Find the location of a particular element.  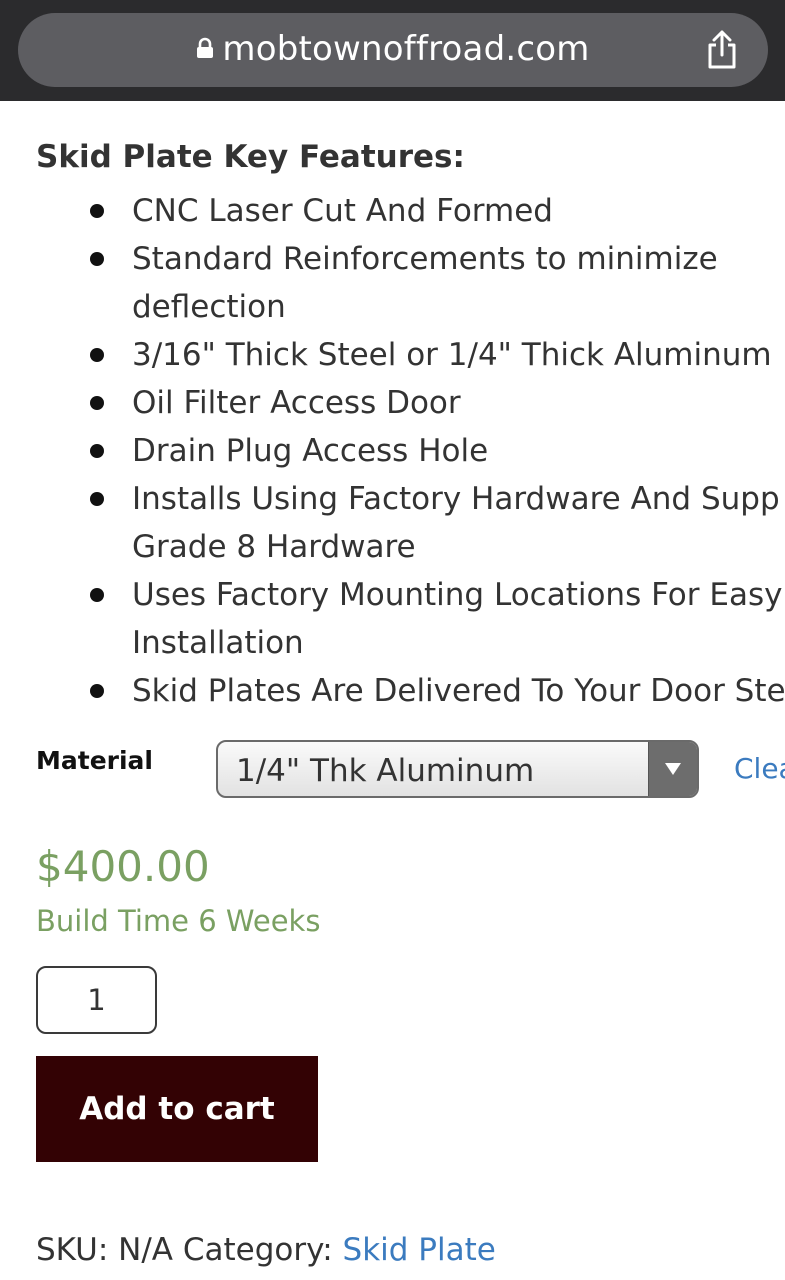

material-selected-value: 1/4" Thk Aluminum is located at coordinates (385, 771).